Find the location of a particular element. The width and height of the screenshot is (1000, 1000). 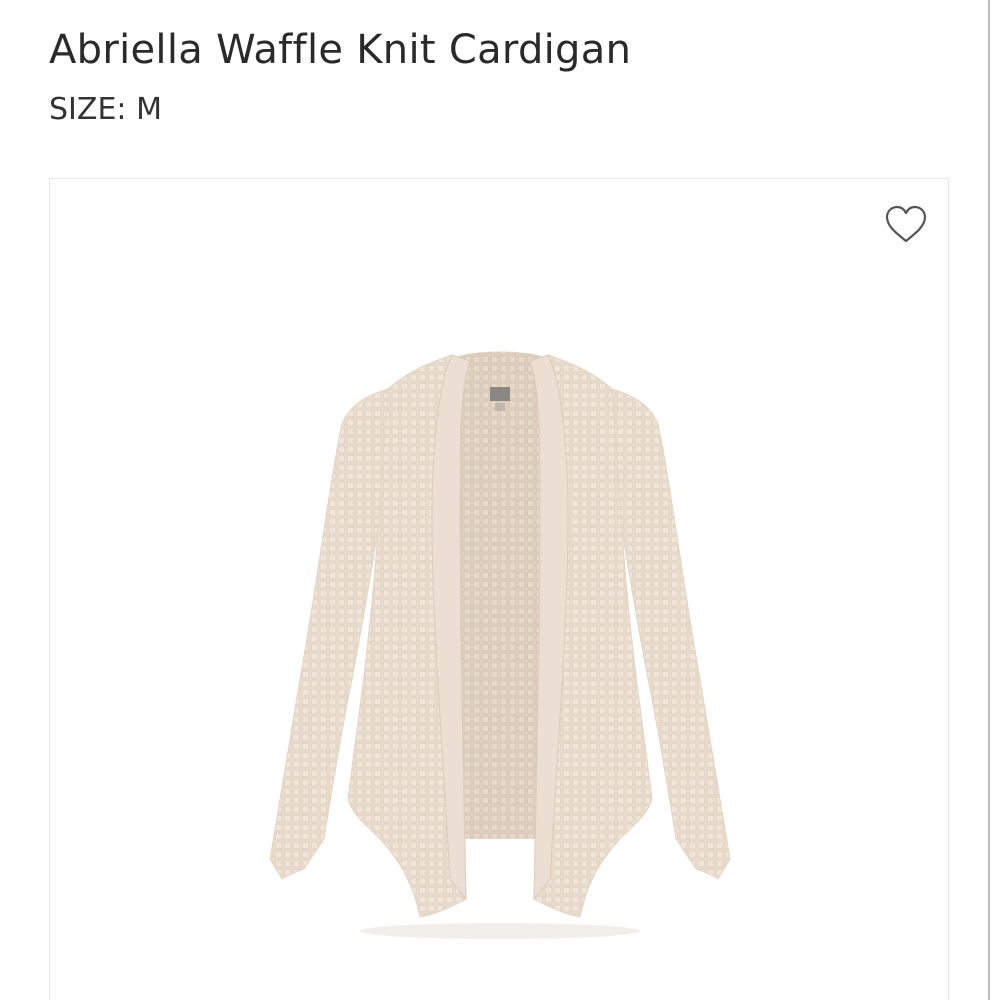

scrollbar-track is located at coordinates (989, 500).